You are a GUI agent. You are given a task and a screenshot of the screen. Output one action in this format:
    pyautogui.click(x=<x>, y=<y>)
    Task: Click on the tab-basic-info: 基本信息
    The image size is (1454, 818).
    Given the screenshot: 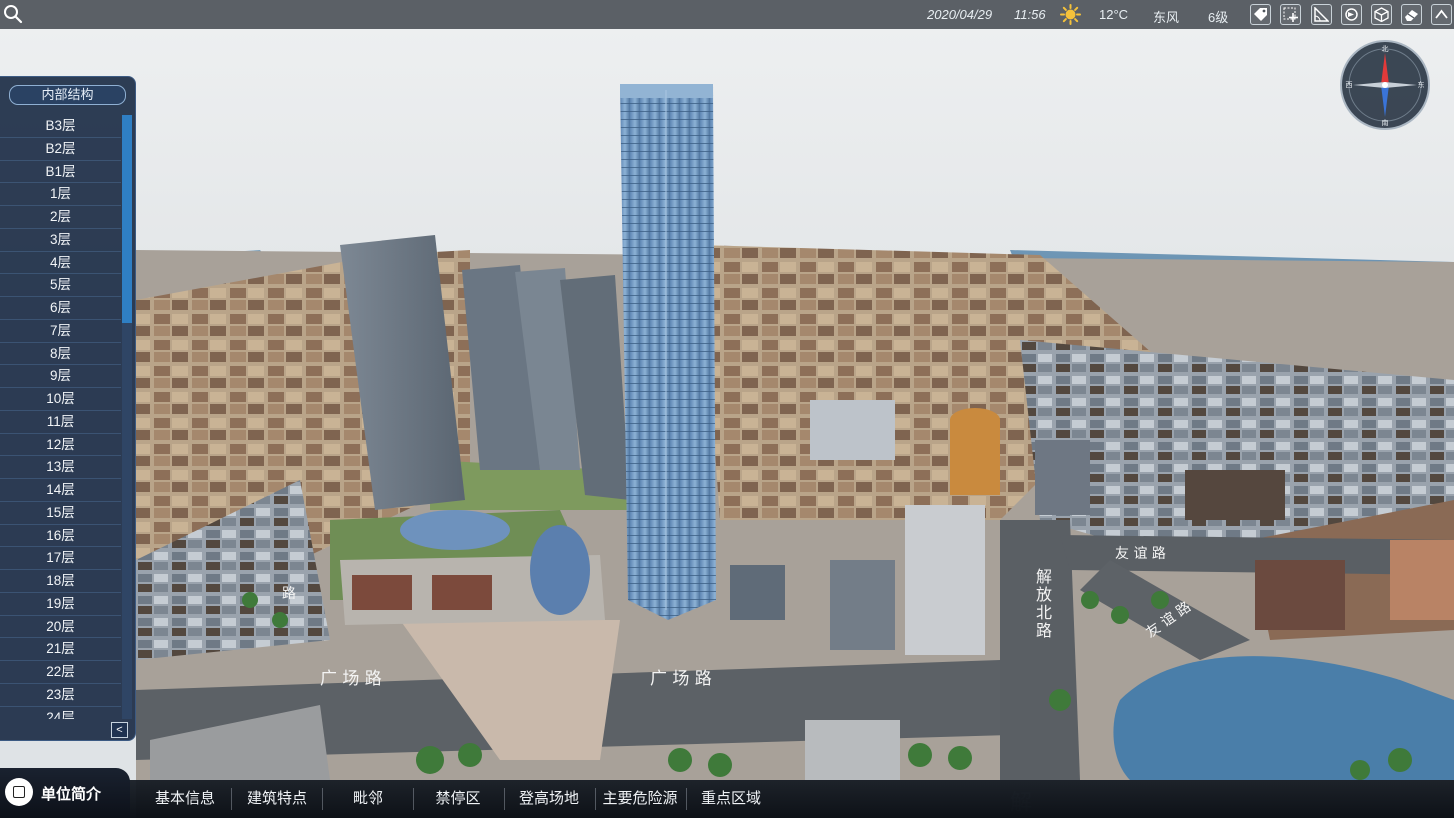 What is the action you would take?
    pyautogui.click(x=185, y=799)
    